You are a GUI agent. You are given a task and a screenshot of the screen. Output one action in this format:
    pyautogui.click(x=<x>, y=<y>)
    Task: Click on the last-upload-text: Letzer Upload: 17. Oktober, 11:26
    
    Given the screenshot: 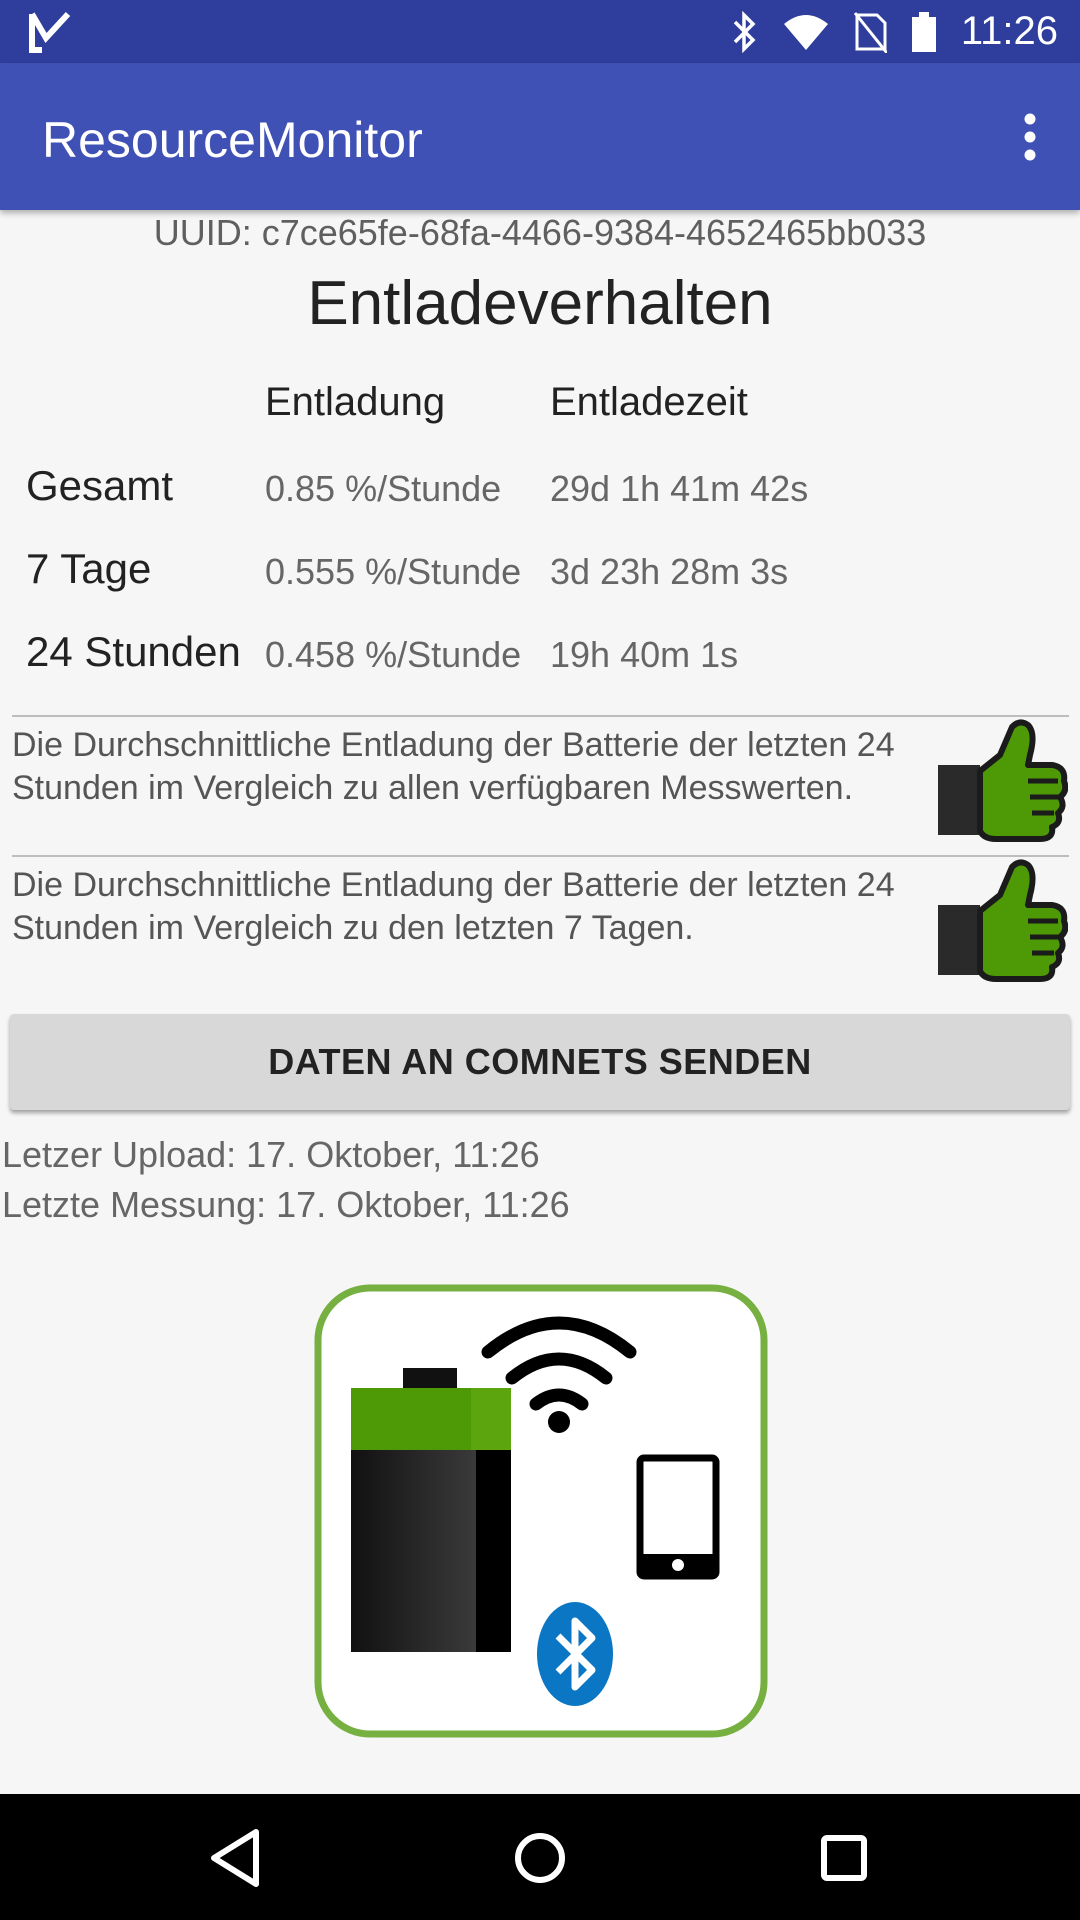 What is the action you would take?
    pyautogui.click(x=271, y=1154)
    